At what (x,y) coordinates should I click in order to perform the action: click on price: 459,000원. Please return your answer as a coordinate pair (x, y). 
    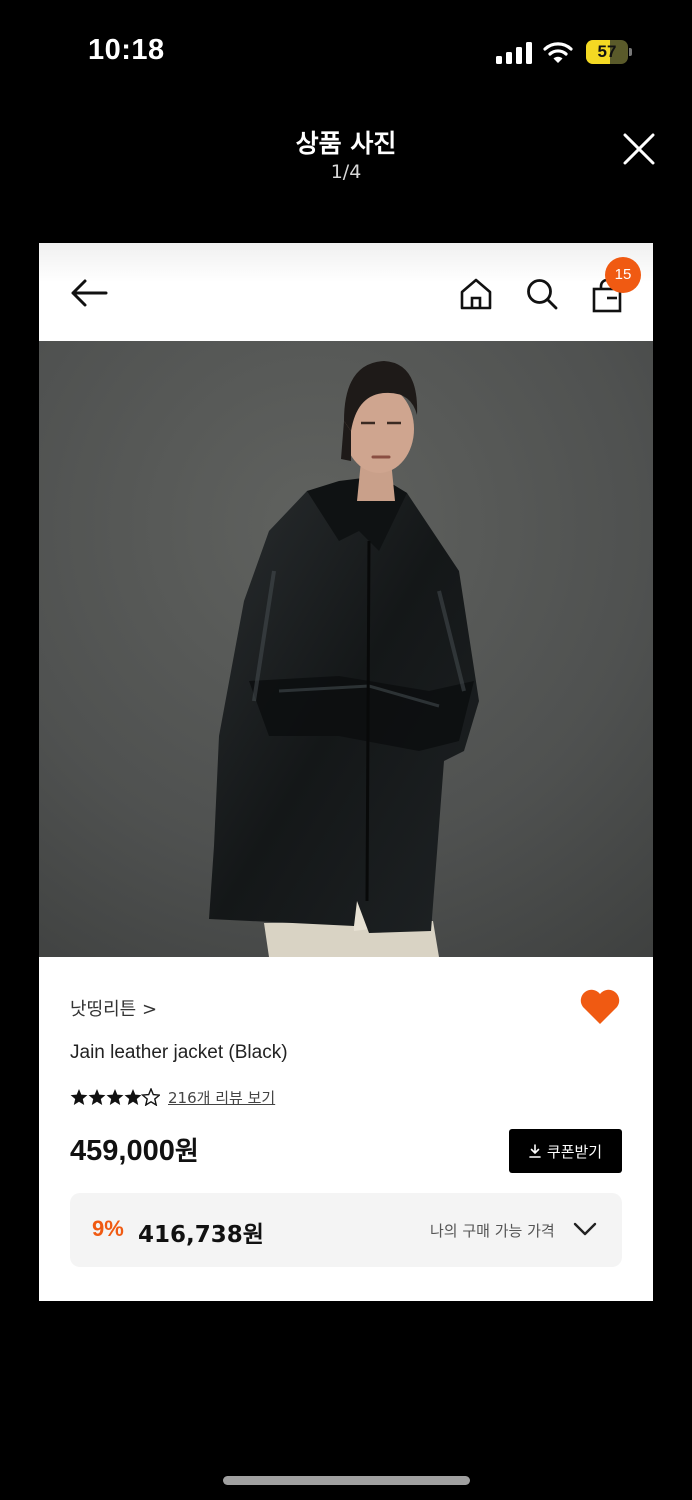
    Looking at the image, I should click on (134, 1149).